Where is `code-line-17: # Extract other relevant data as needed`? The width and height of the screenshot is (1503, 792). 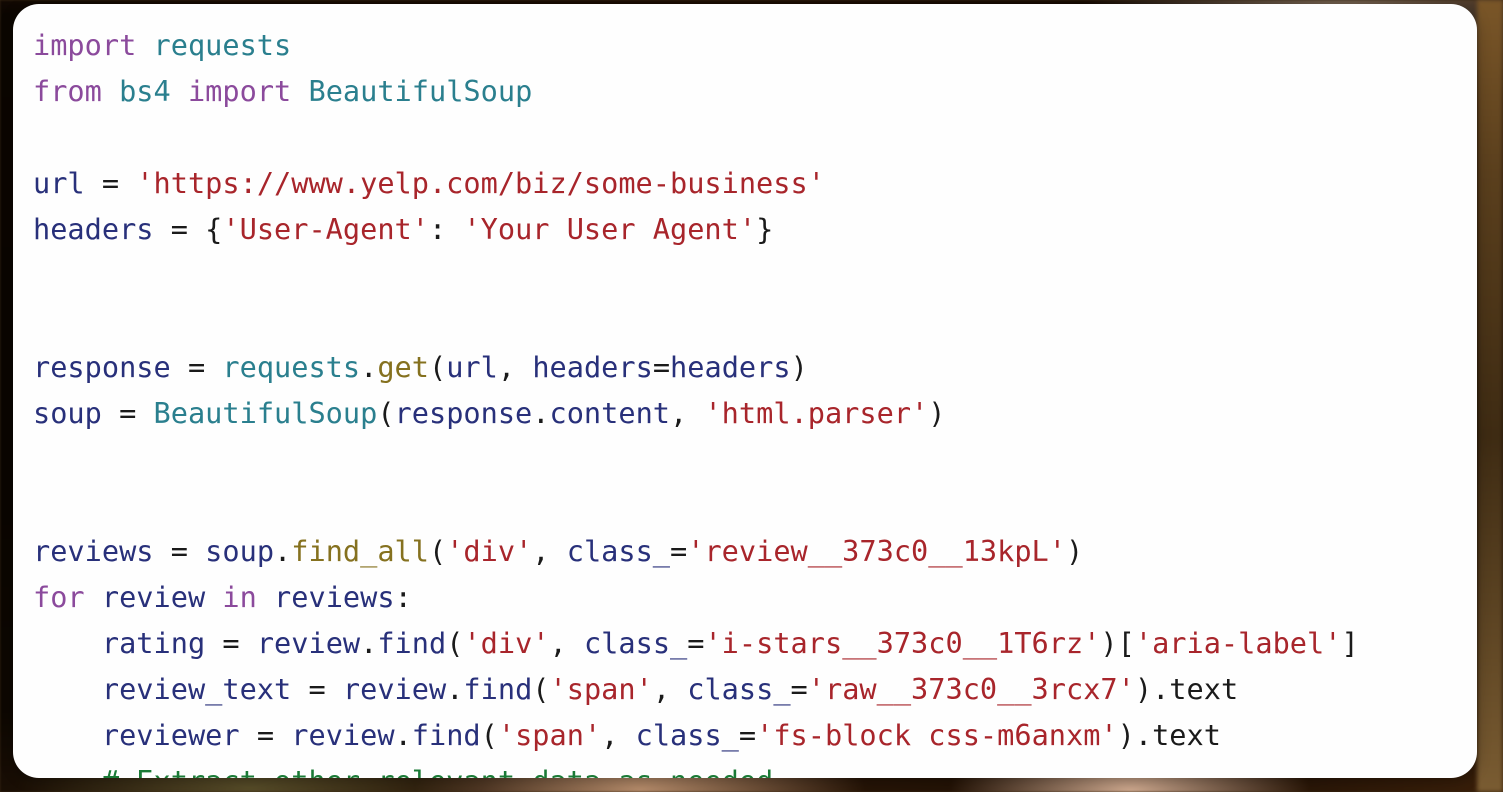 code-line-17: # Extract other relevant data as needed is located at coordinates (696, 768).